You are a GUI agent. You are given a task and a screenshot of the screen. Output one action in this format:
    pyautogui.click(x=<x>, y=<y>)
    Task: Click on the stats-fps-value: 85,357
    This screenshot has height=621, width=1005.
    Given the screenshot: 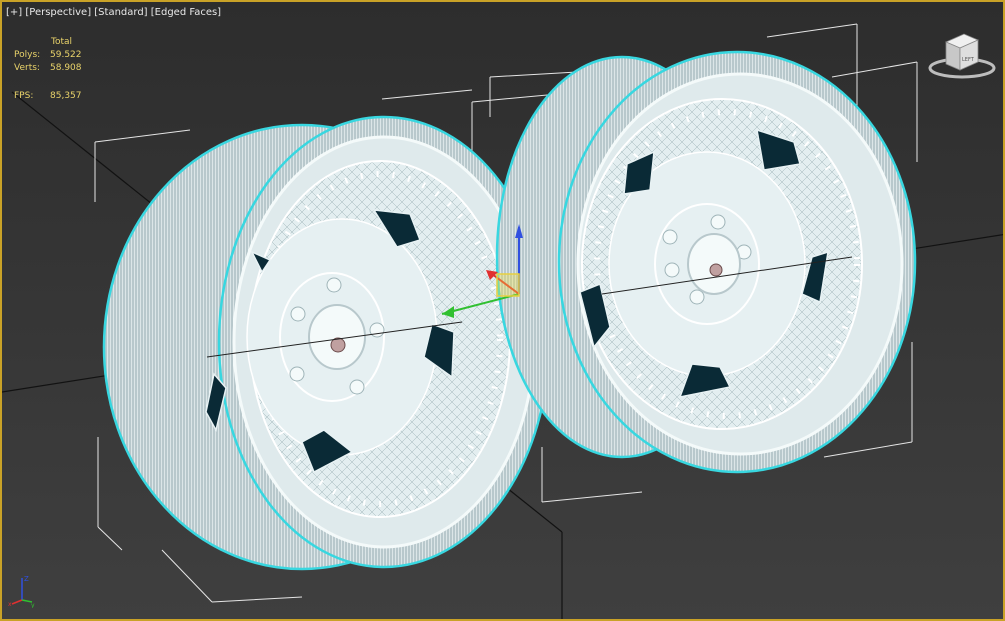 What is the action you would take?
    pyautogui.click(x=66, y=96)
    